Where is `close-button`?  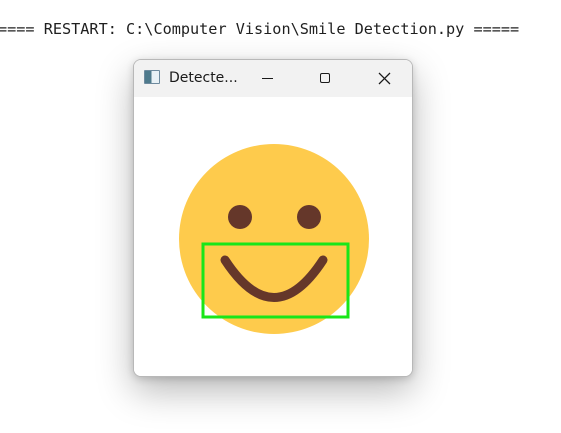 close-button is located at coordinates (384, 78).